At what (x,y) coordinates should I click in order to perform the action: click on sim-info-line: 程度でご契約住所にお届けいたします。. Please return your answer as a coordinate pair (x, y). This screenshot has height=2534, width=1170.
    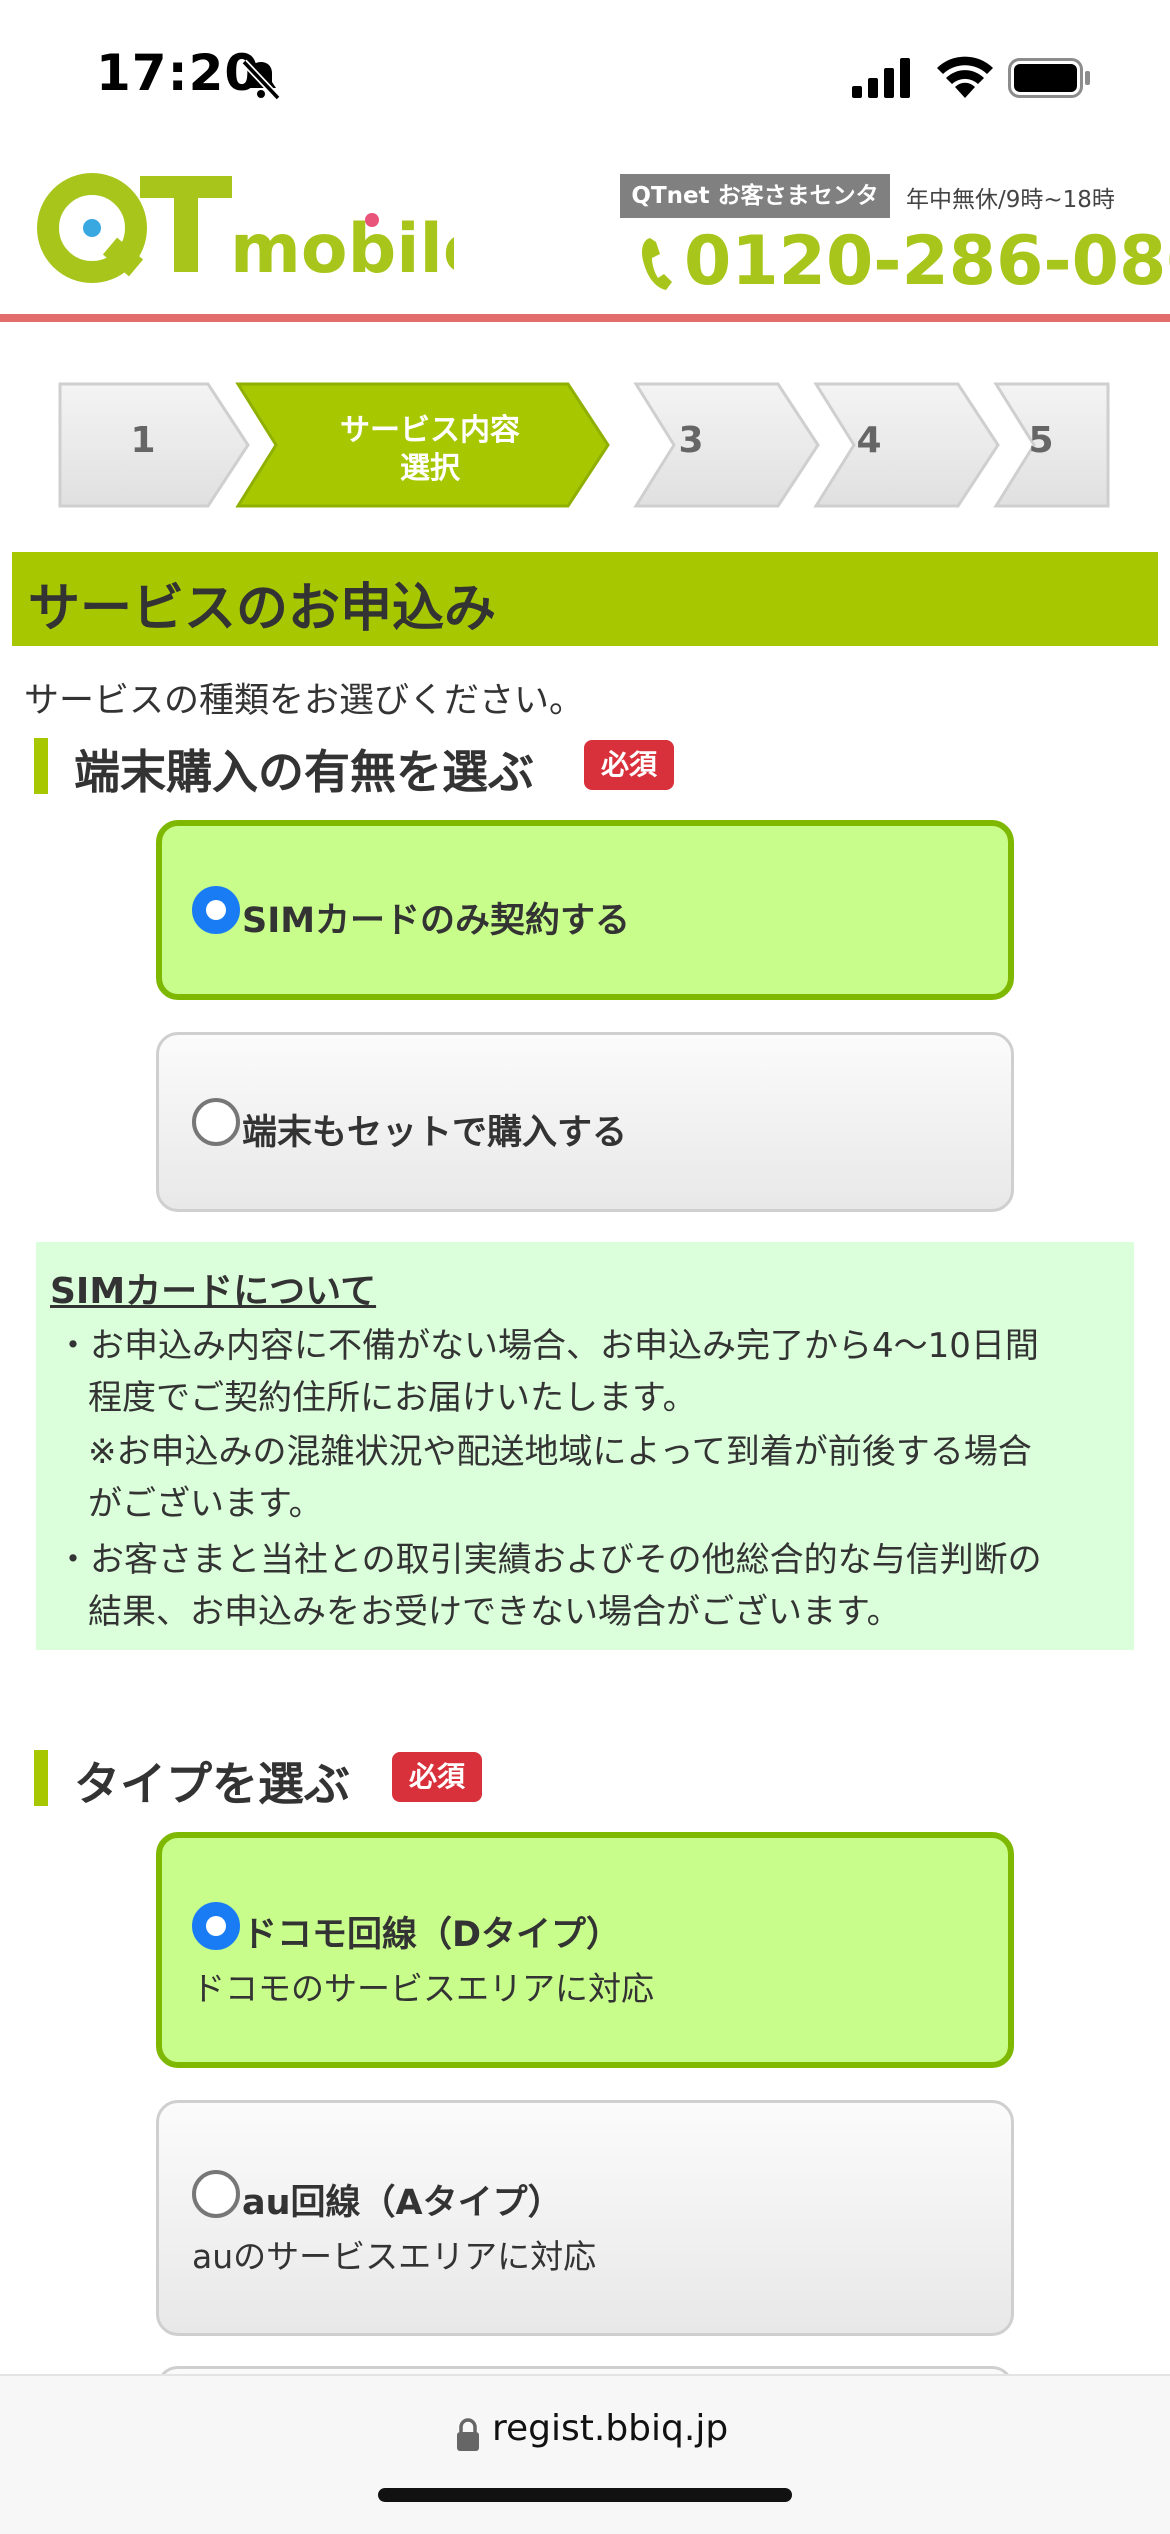
    Looking at the image, I should click on (392, 1398).